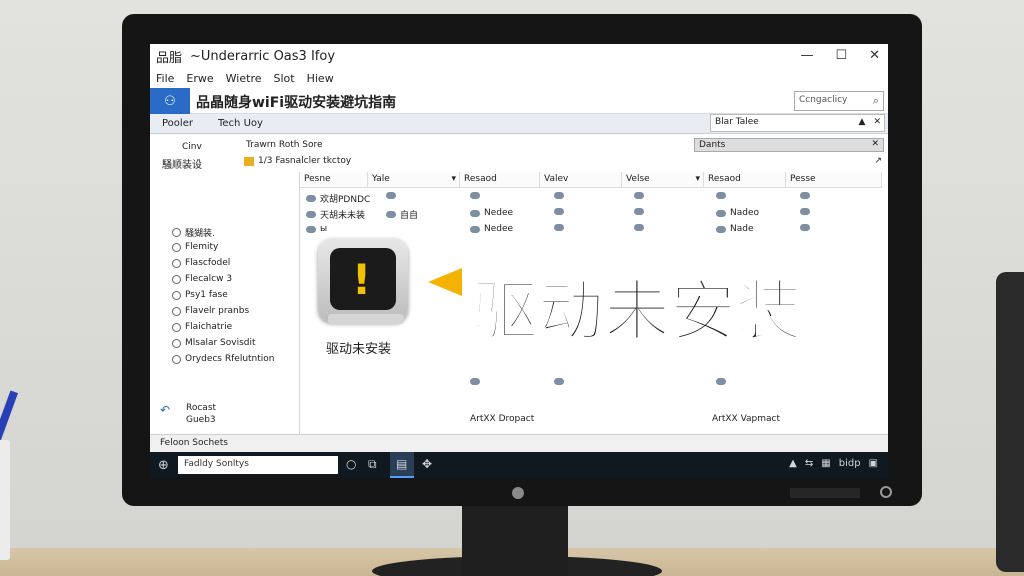  Describe the element at coordinates (519, 101) in the screenshot. I see `app-header: ⚇ 品晶随身wiFi驱动安装避坑指南 Ccngaclicy ⌕` at that location.